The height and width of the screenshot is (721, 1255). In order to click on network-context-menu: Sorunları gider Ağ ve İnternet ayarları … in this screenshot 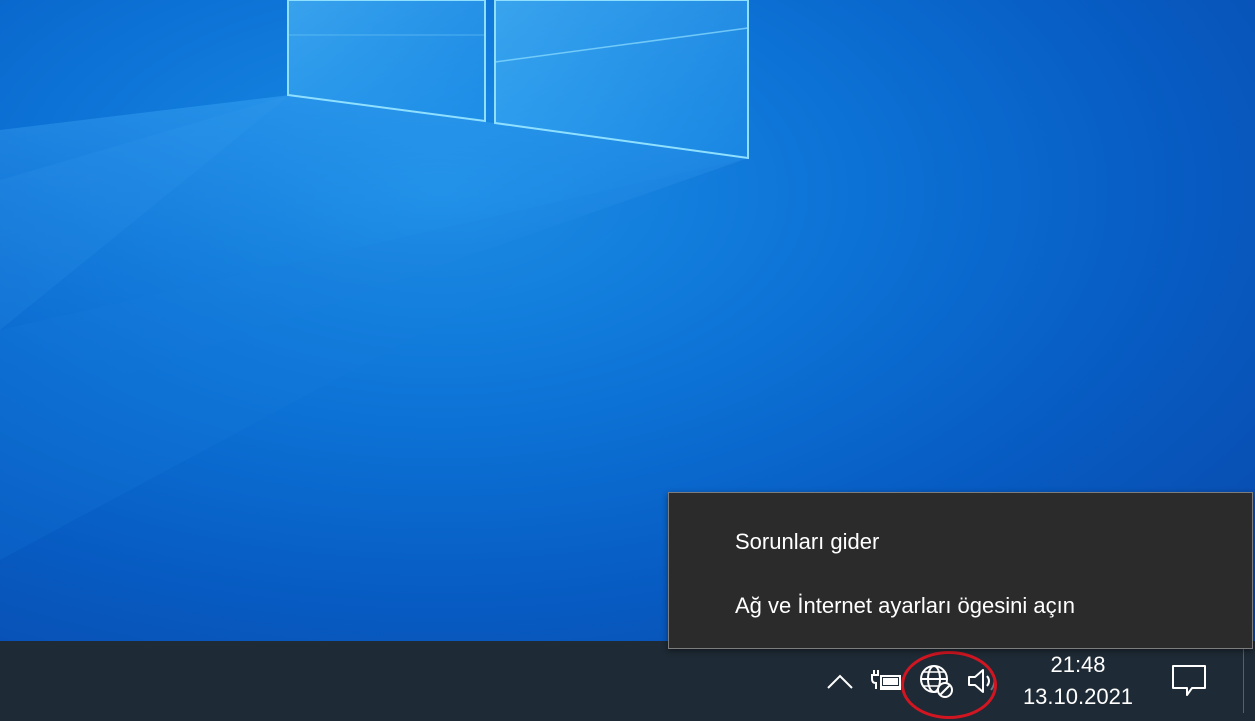, I will do `click(960, 570)`.